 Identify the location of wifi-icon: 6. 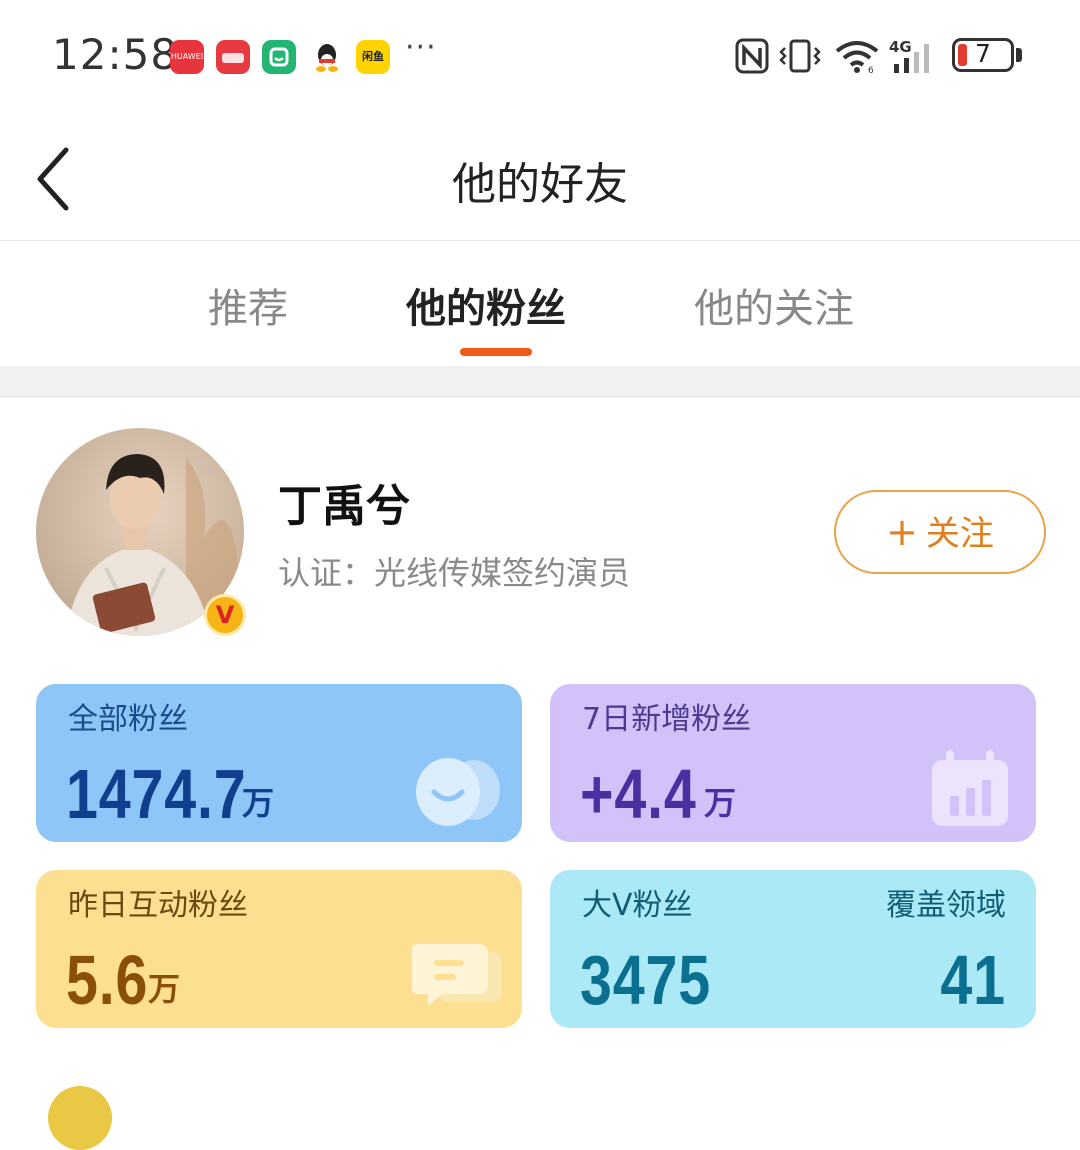
(857, 57).